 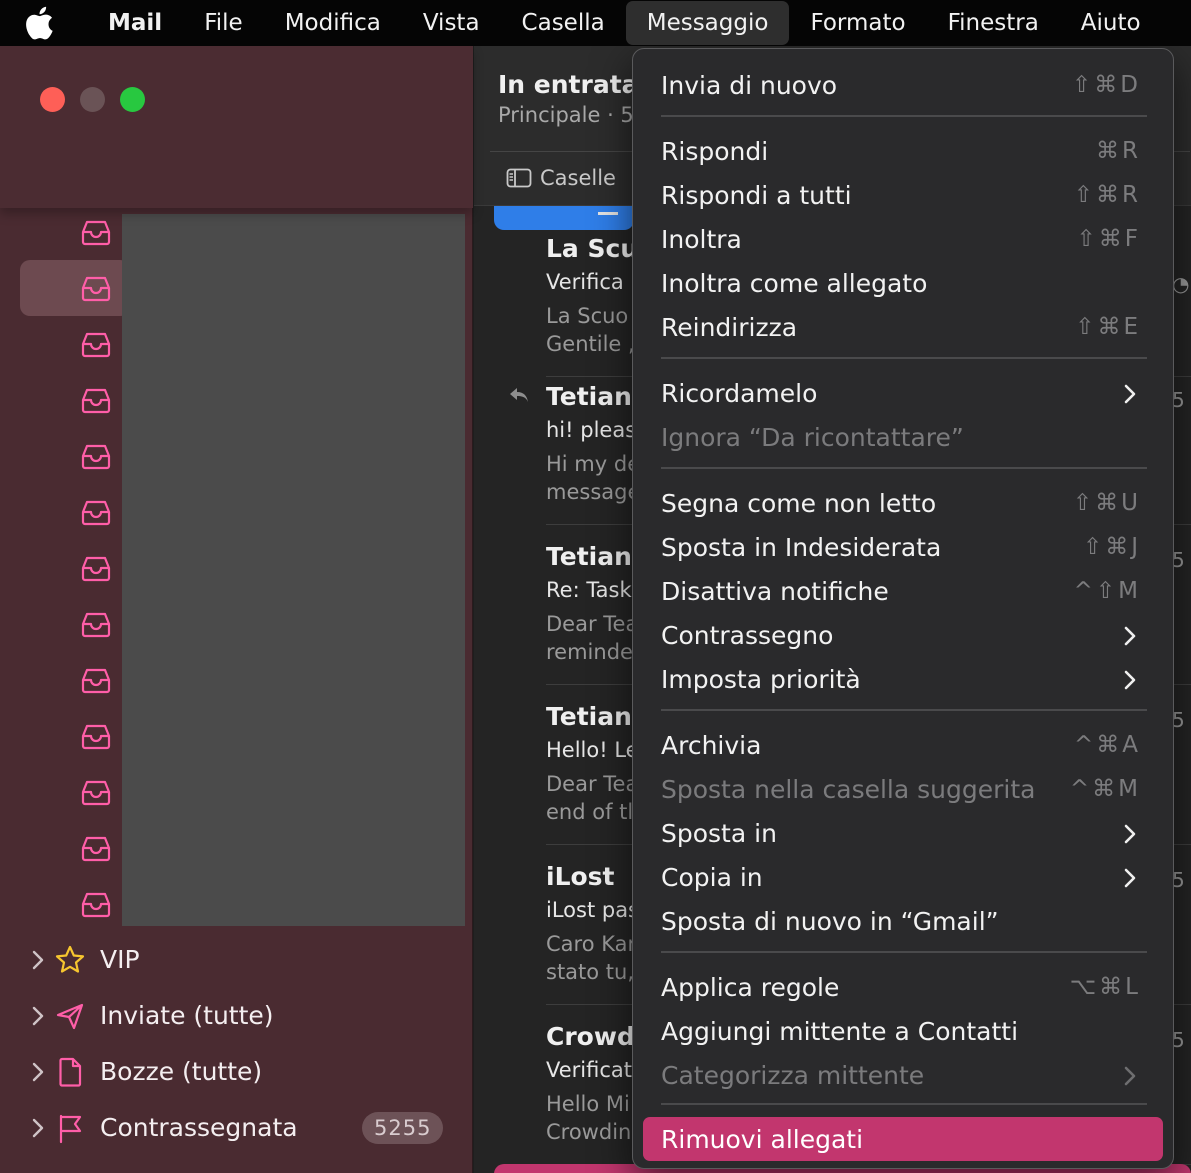 I want to click on menu-item-label: Reindirizza, so click(x=729, y=327).